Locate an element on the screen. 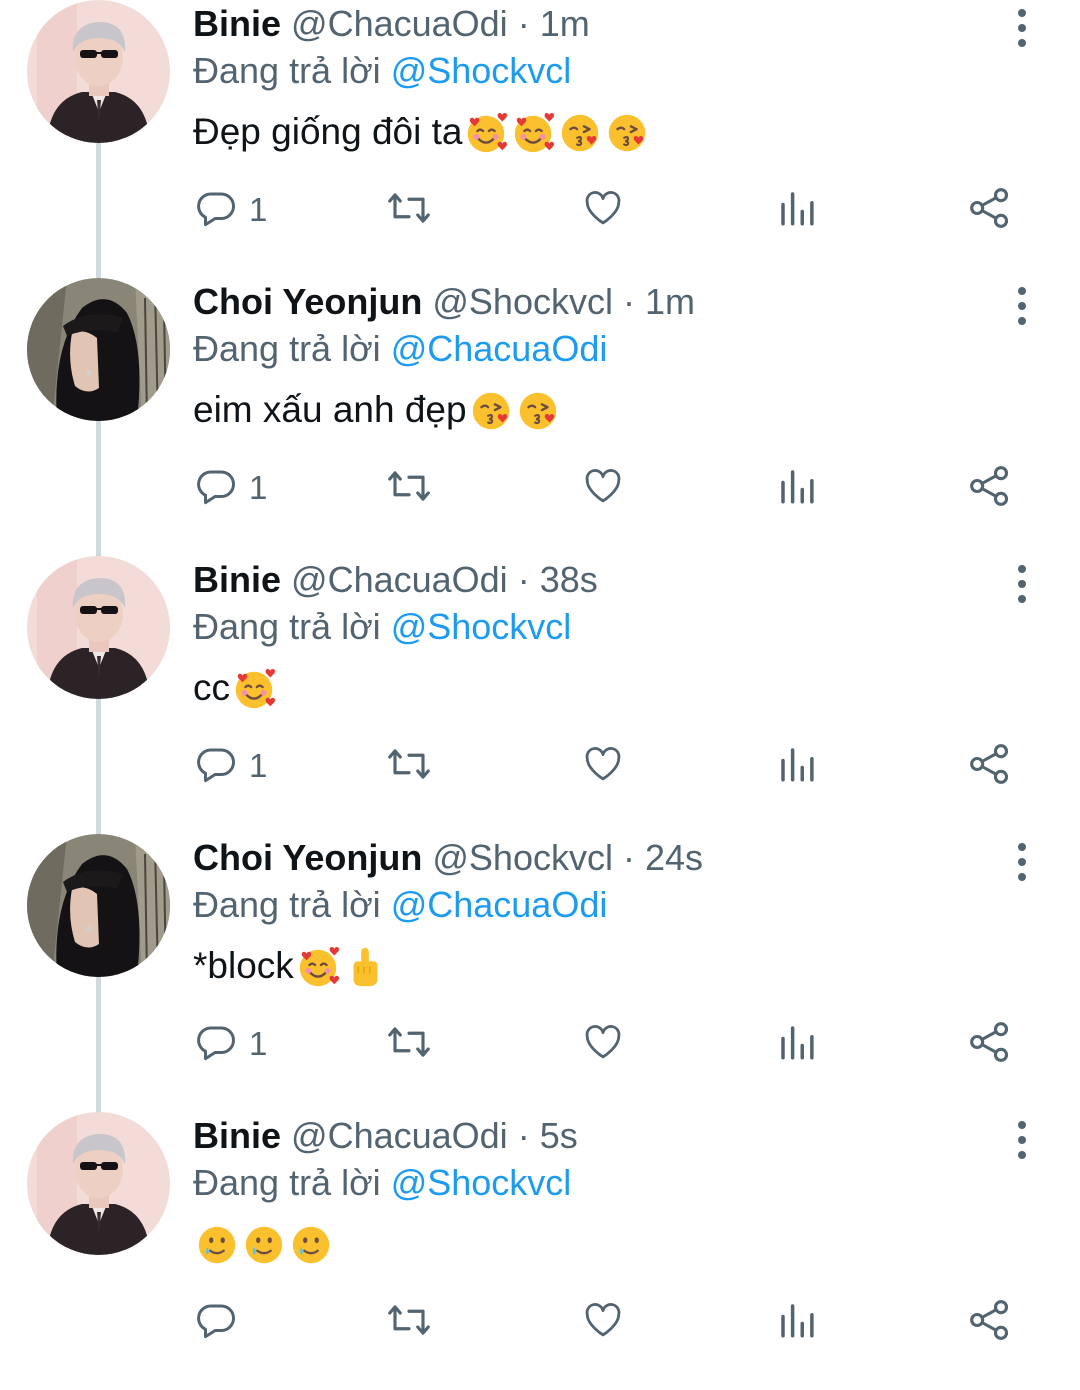  timestamp: 5s is located at coordinates (559, 1135).